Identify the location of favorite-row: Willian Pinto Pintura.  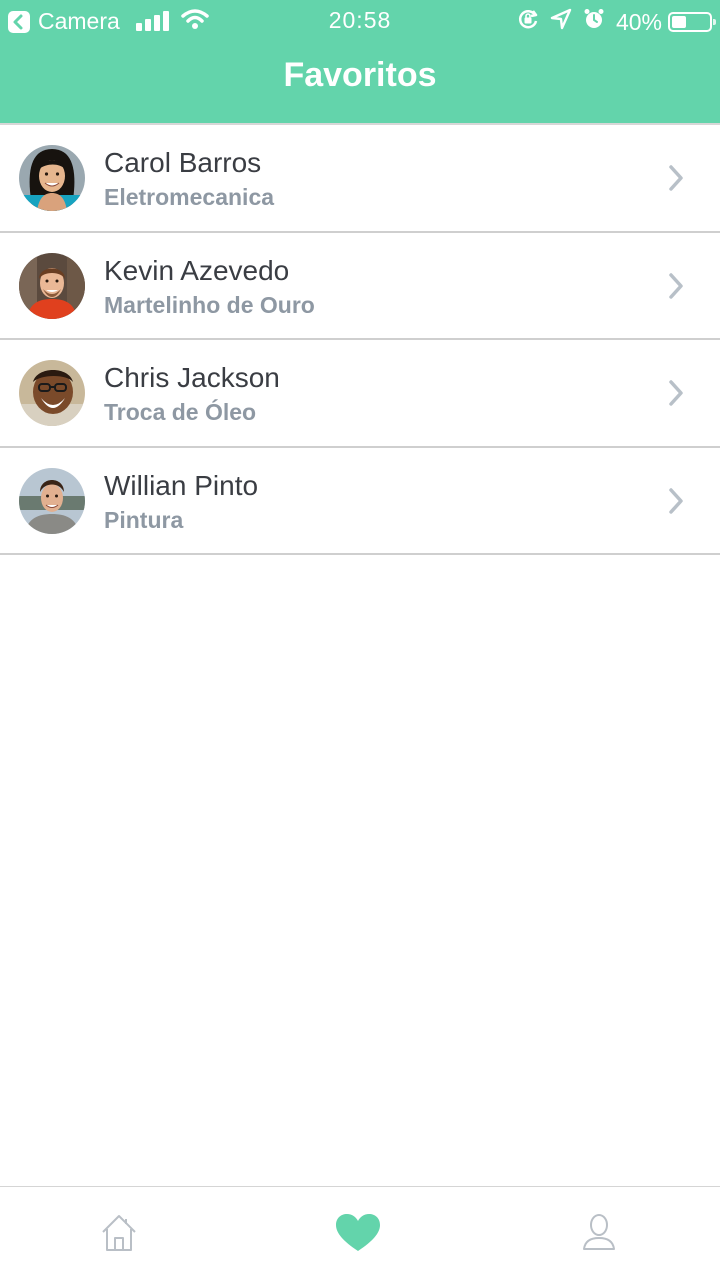
(360, 501).